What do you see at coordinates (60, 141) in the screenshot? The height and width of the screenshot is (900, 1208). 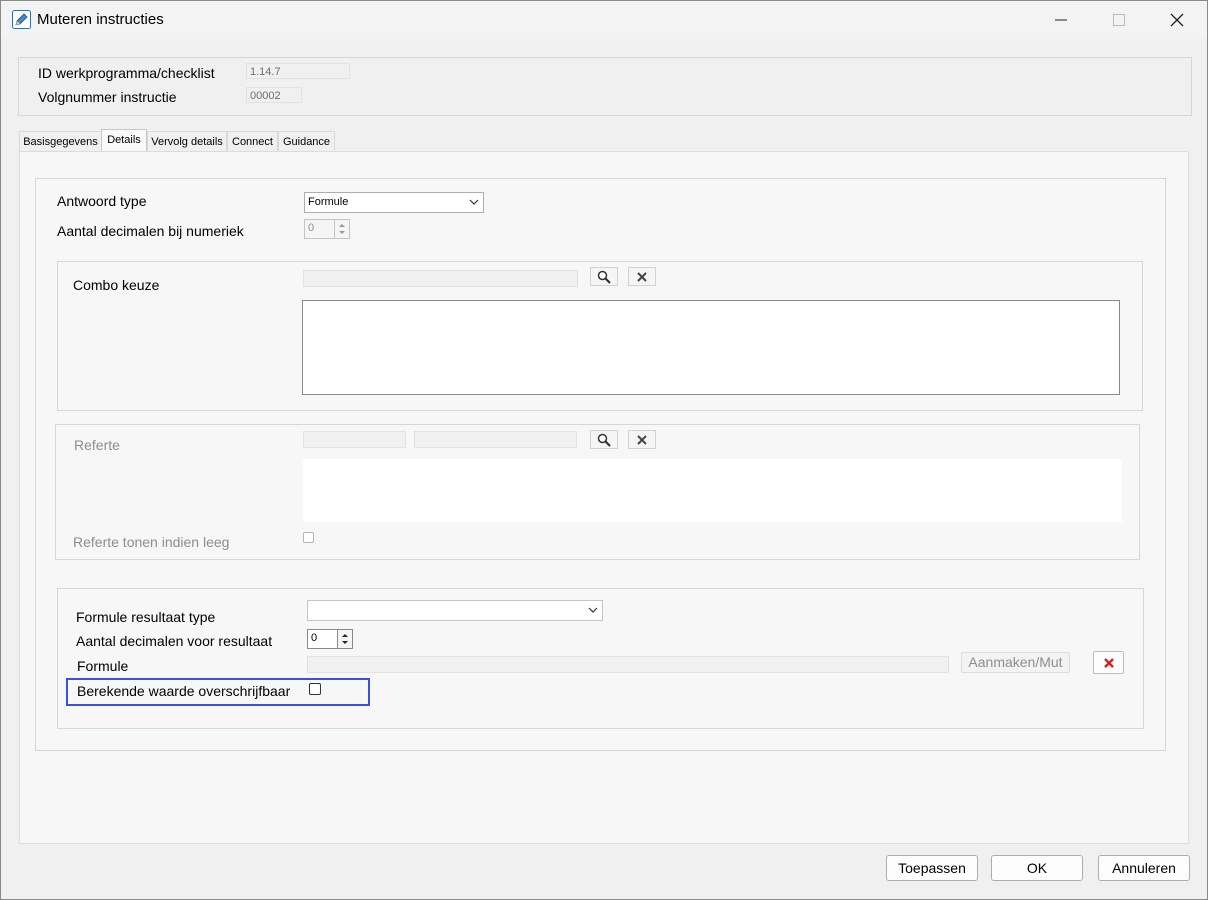 I see `tab-basisgegevens: Basisgegevens` at bounding box center [60, 141].